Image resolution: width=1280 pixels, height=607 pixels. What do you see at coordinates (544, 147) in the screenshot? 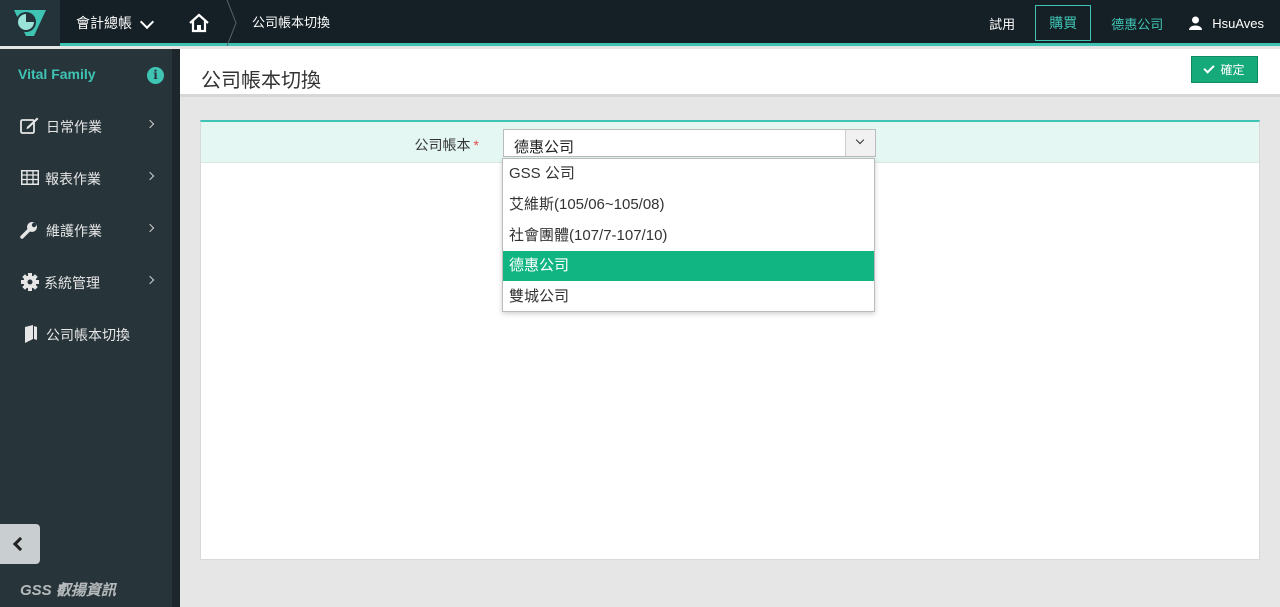
I see `company-book-select-value: 德惠公司` at bounding box center [544, 147].